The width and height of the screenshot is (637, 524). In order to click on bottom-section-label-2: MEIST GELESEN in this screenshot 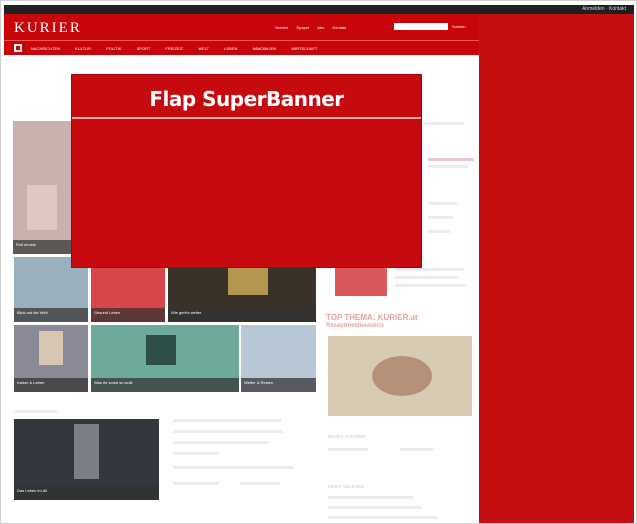, I will do `click(346, 486)`.